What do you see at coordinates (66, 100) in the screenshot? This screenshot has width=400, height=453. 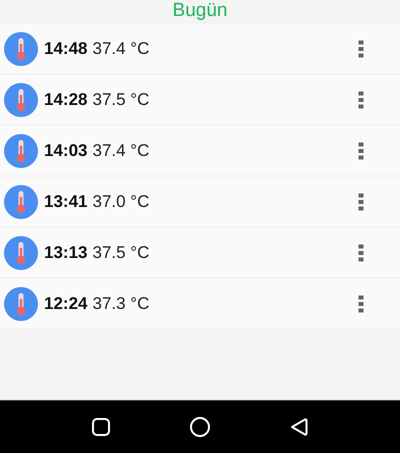 I see `reading-time: 14:28` at bounding box center [66, 100].